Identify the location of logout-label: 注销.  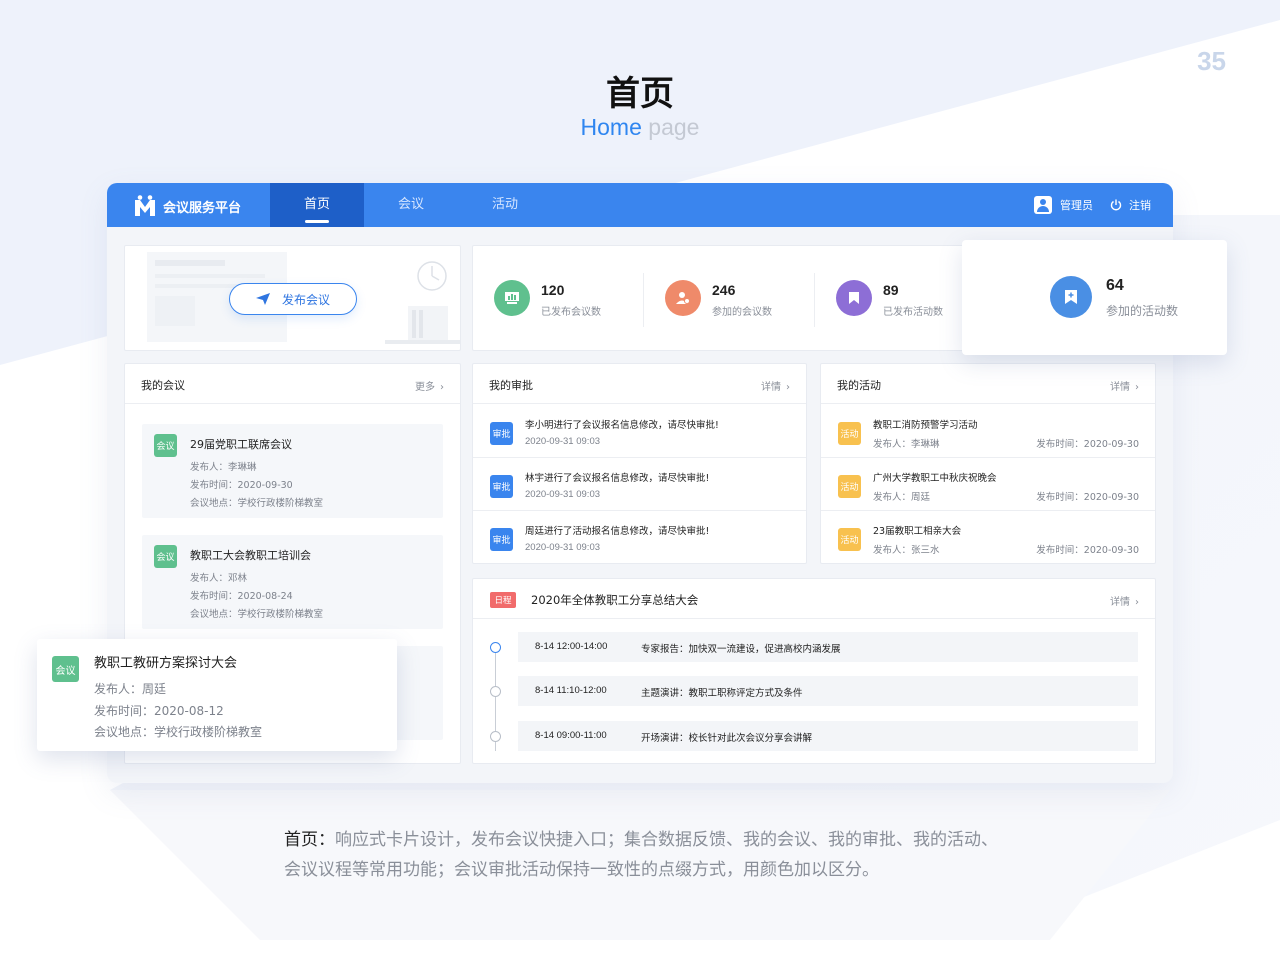
(1140, 205).